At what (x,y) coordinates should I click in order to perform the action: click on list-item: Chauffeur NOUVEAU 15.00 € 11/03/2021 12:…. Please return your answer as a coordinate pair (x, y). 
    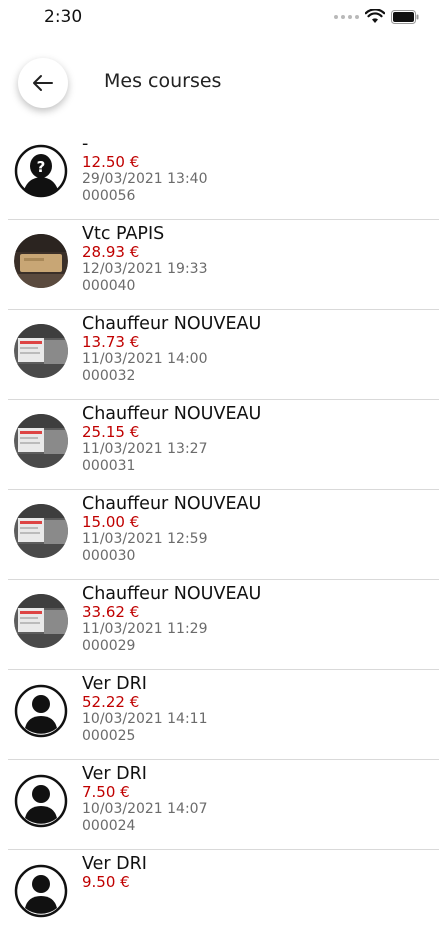
    Looking at the image, I should click on (223, 535).